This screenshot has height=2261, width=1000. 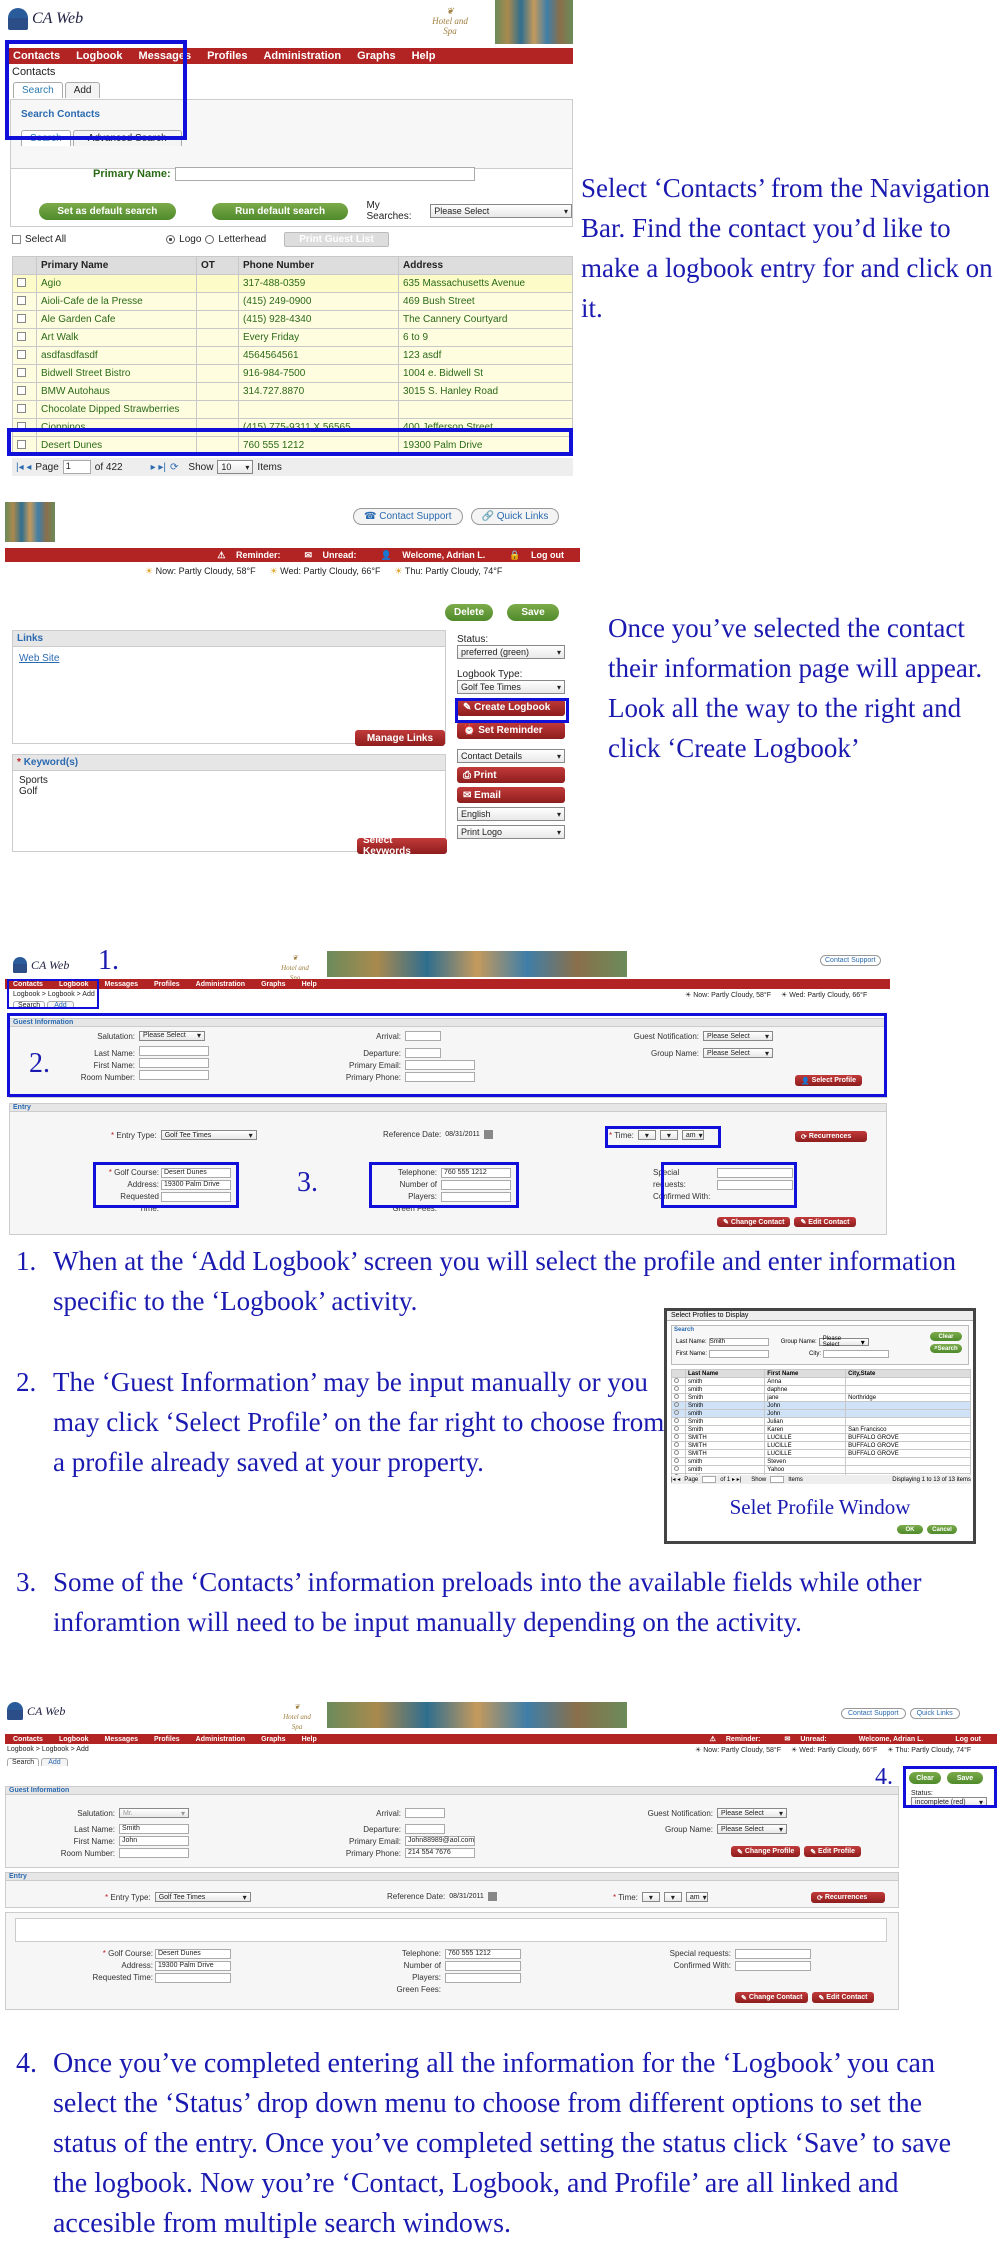 What do you see at coordinates (805, 1373) in the screenshot?
I see `pw-col-first-name: First Name` at bounding box center [805, 1373].